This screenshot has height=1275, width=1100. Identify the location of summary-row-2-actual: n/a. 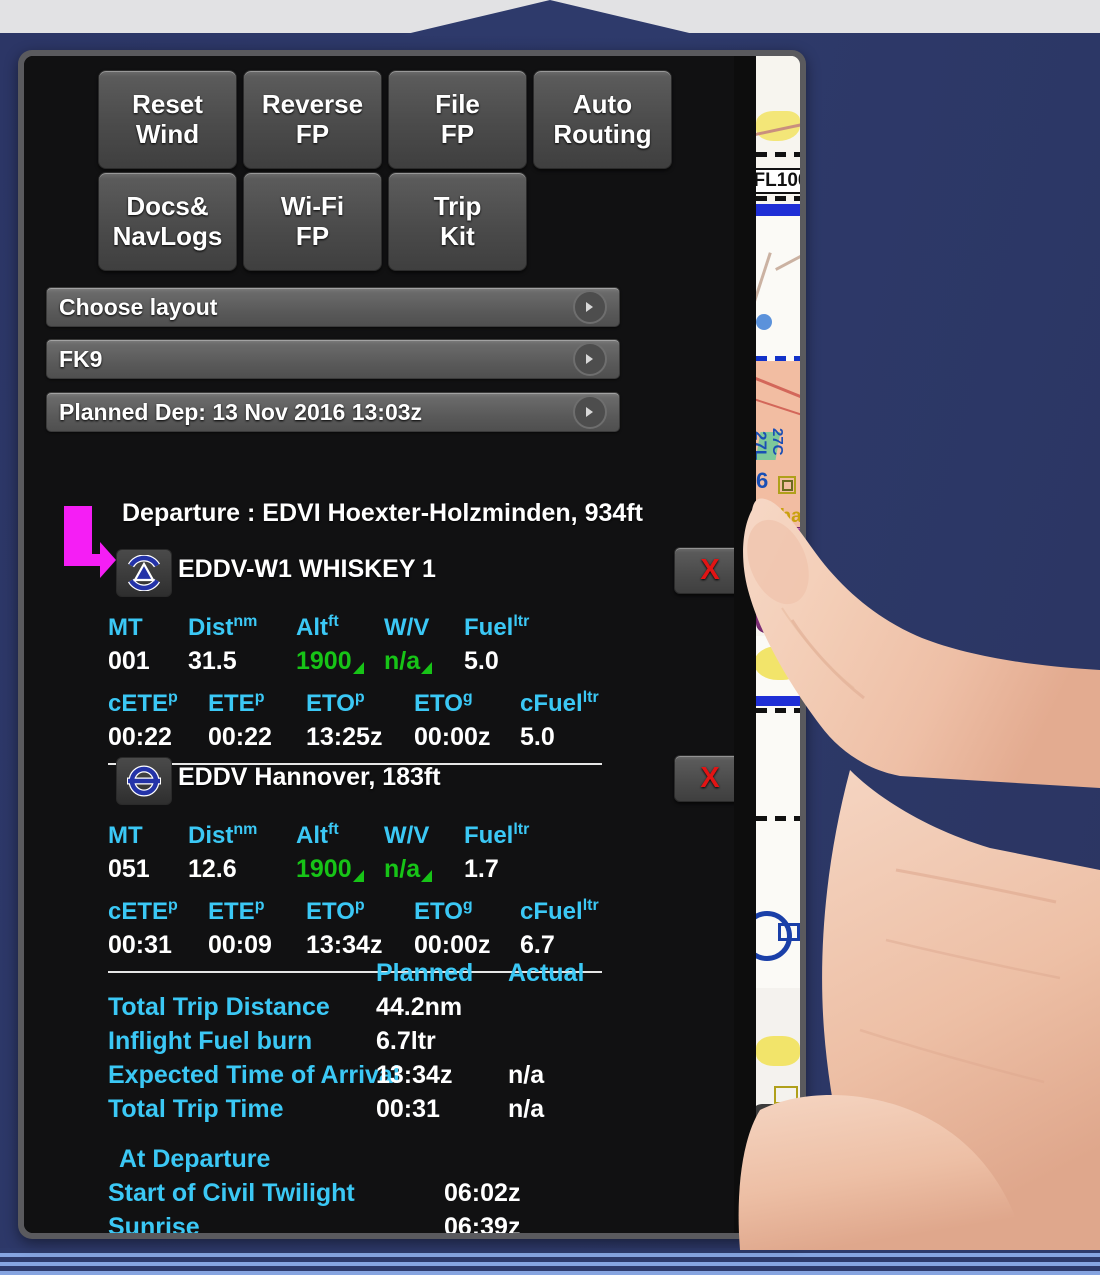
(526, 1075).